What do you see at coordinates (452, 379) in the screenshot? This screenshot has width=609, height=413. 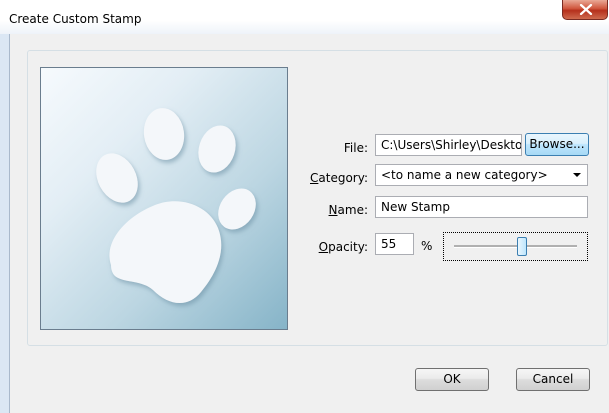 I see `ok-button: OK` at bounding box center [452, 379].